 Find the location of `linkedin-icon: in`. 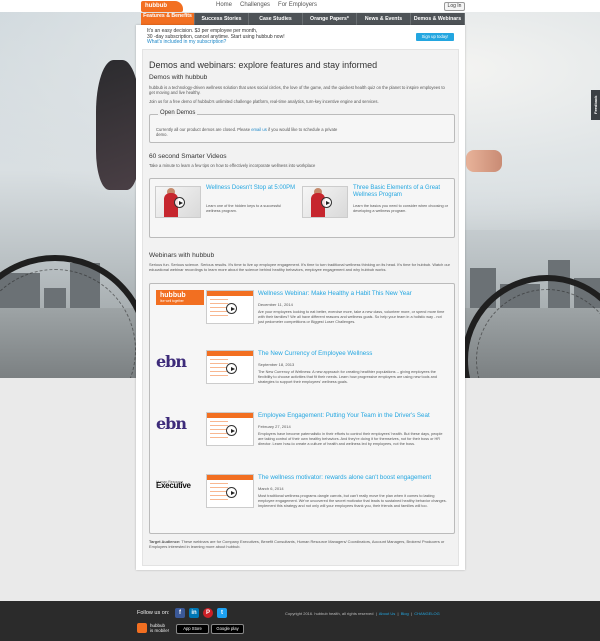

linkedin-icon: in is located at coordinates (194, 613).